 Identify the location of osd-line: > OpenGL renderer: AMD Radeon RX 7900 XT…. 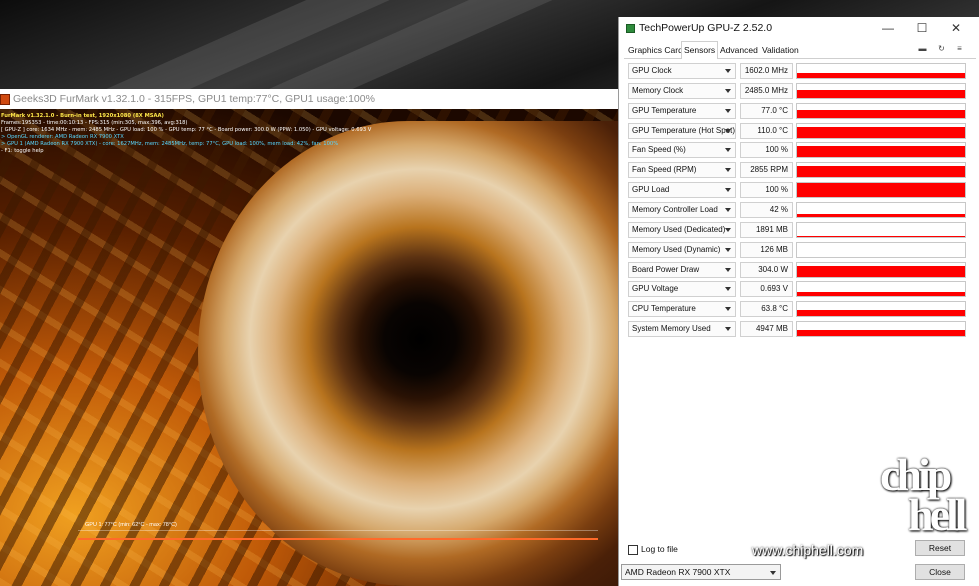
(62, 137).